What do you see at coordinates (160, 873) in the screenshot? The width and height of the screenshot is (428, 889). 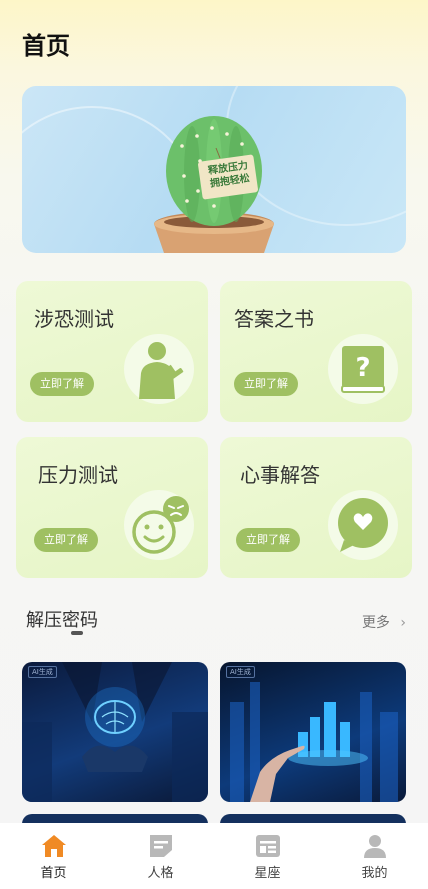 I see `tab-label: 人格` at bounding box center [160, 873].